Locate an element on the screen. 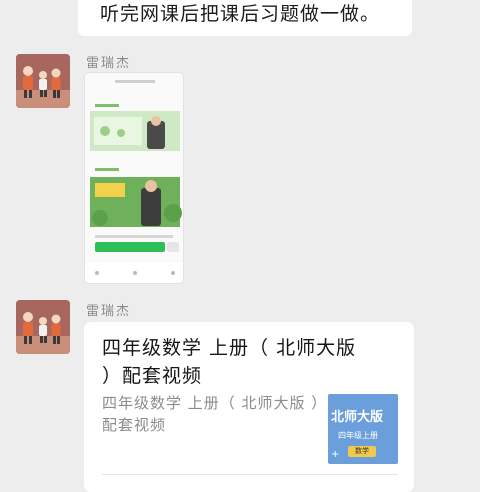 The image size is (480, 492). thumbnail-publisher: 北师大版 is located at coordinates (357, 417).